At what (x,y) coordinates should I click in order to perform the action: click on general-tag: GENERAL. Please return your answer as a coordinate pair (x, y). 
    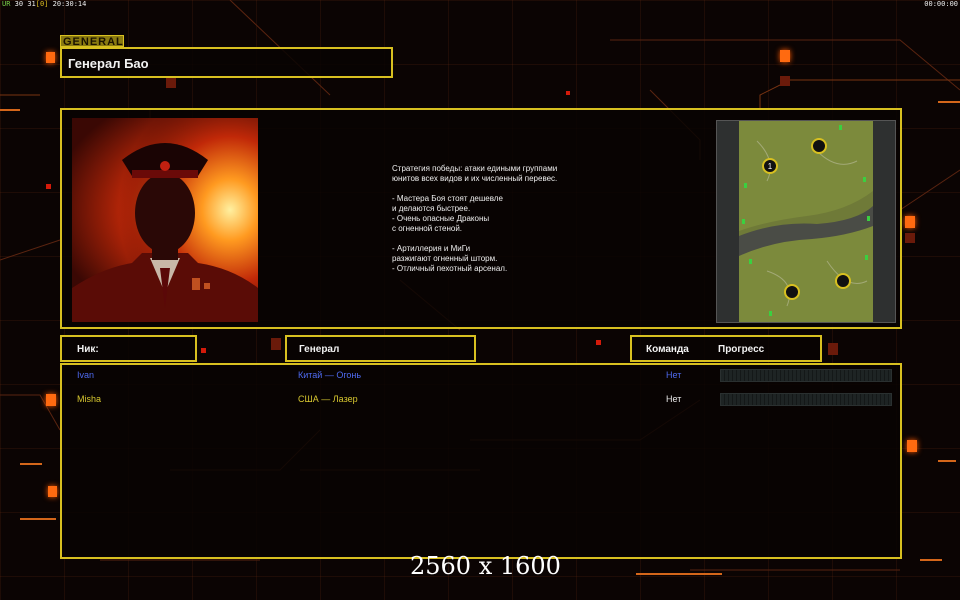
    Looking at the image, I should click on (92, 41).